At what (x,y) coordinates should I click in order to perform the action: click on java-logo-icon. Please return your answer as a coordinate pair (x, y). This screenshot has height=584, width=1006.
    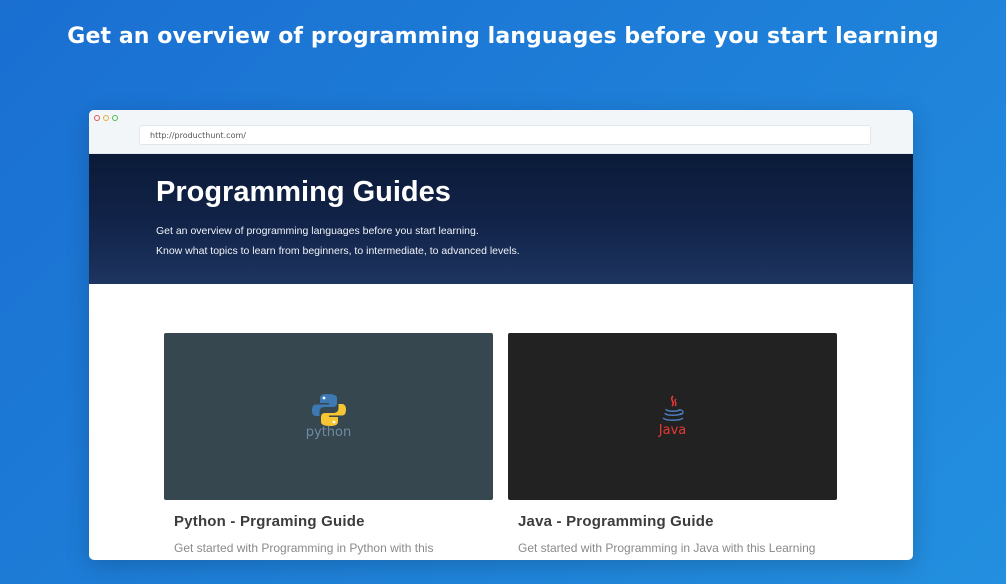
    Looking at the image, I should click on (673, 408).